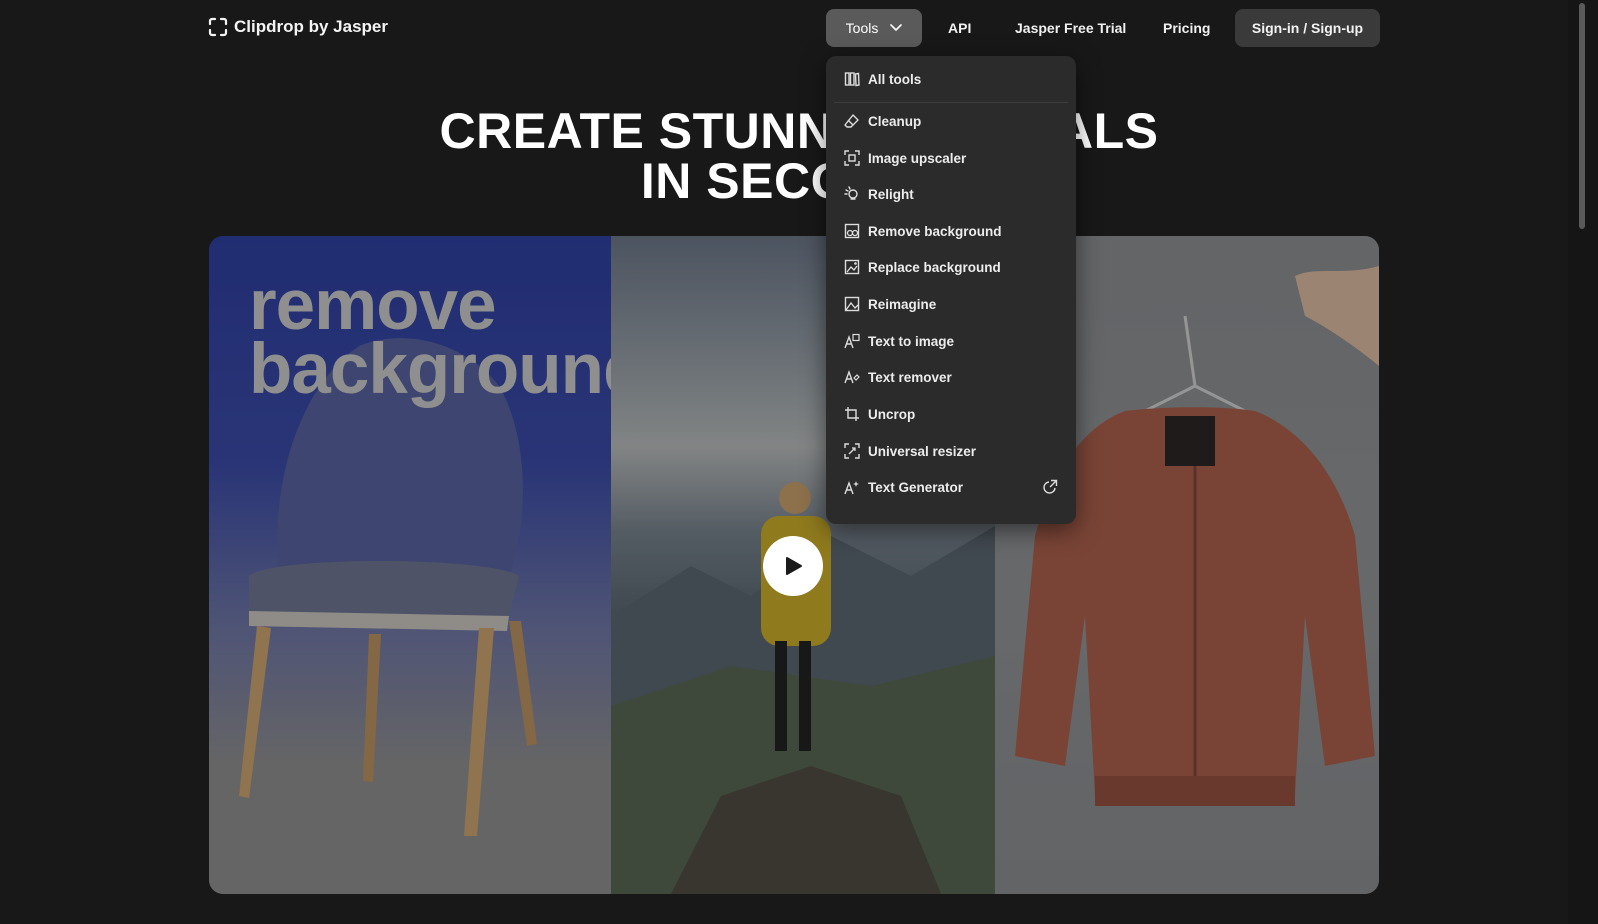  Describe the element at coordinates (852, 79) in the screenshot. I see `all-tools-icon` at that location.